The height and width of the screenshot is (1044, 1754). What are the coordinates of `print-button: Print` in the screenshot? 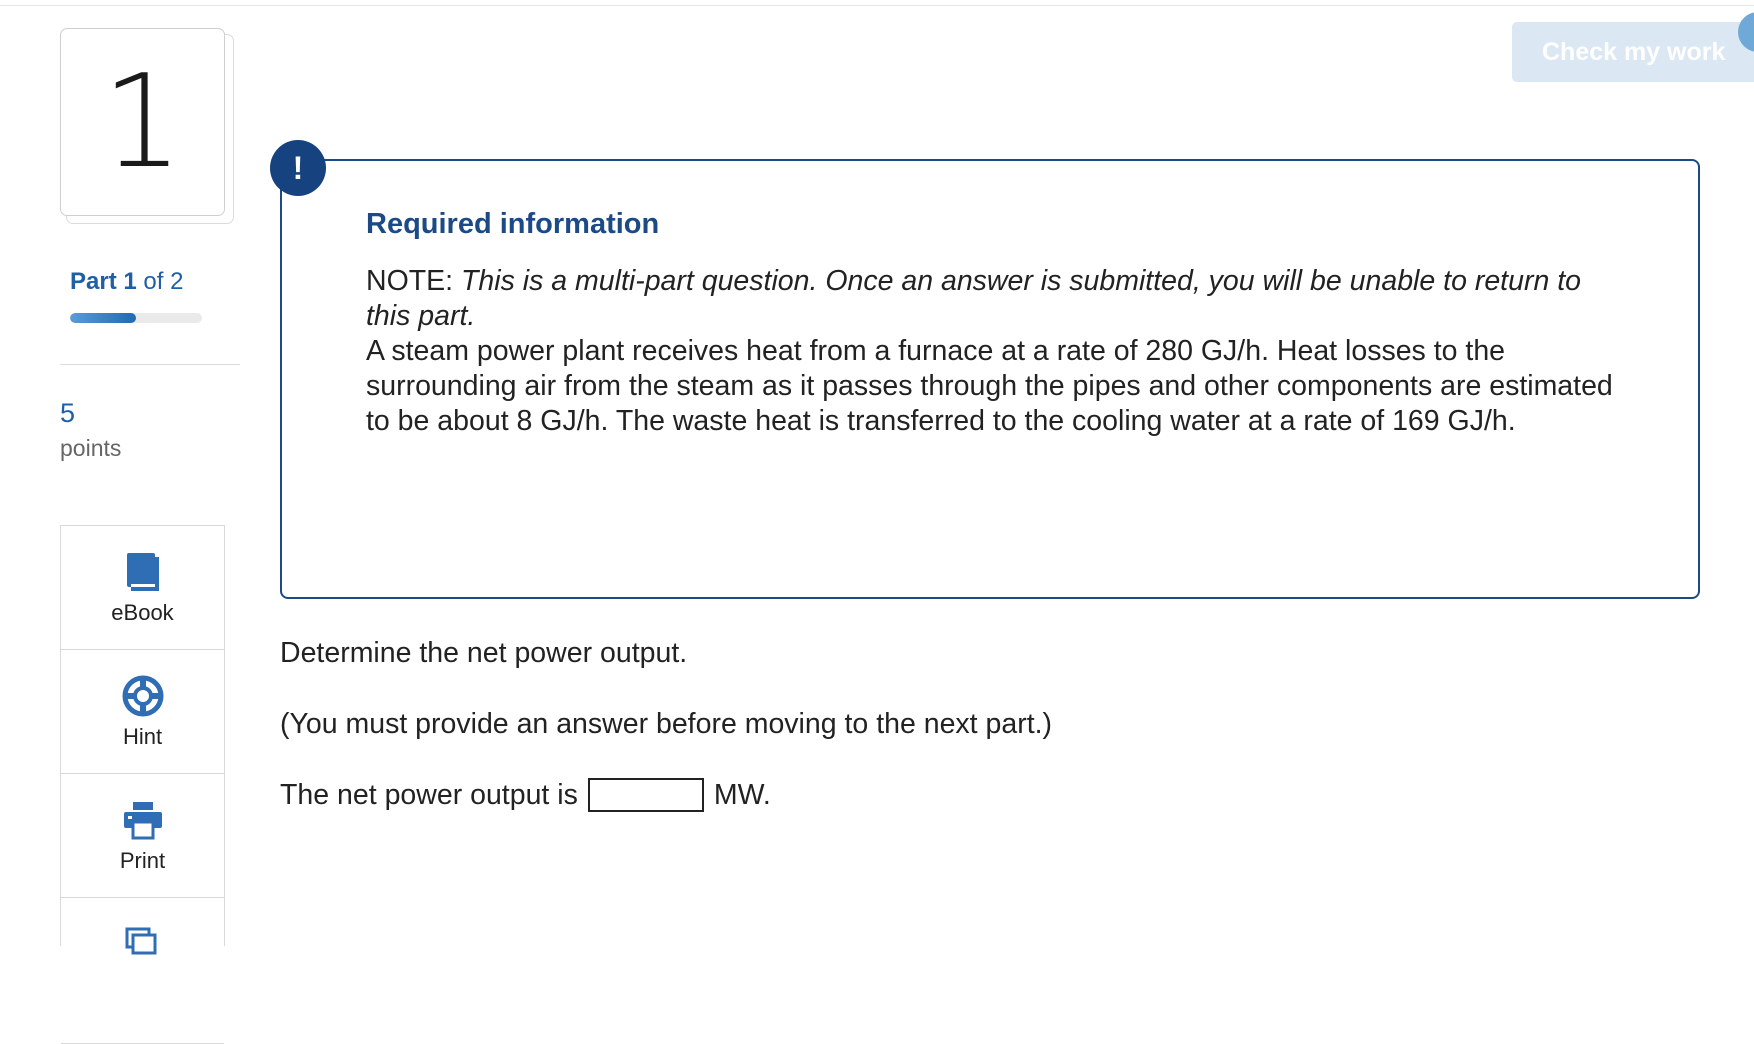 It's located at (142, 836).